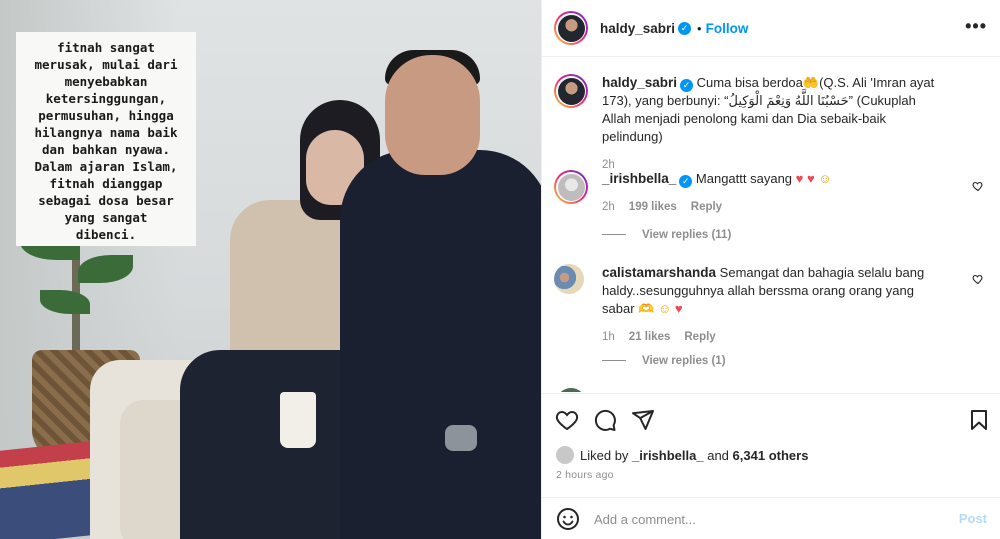  Describe the element at coordinates (774, 207) in the screenshot. I see `comment-meta: 2h 199 likes Reply` at that location.